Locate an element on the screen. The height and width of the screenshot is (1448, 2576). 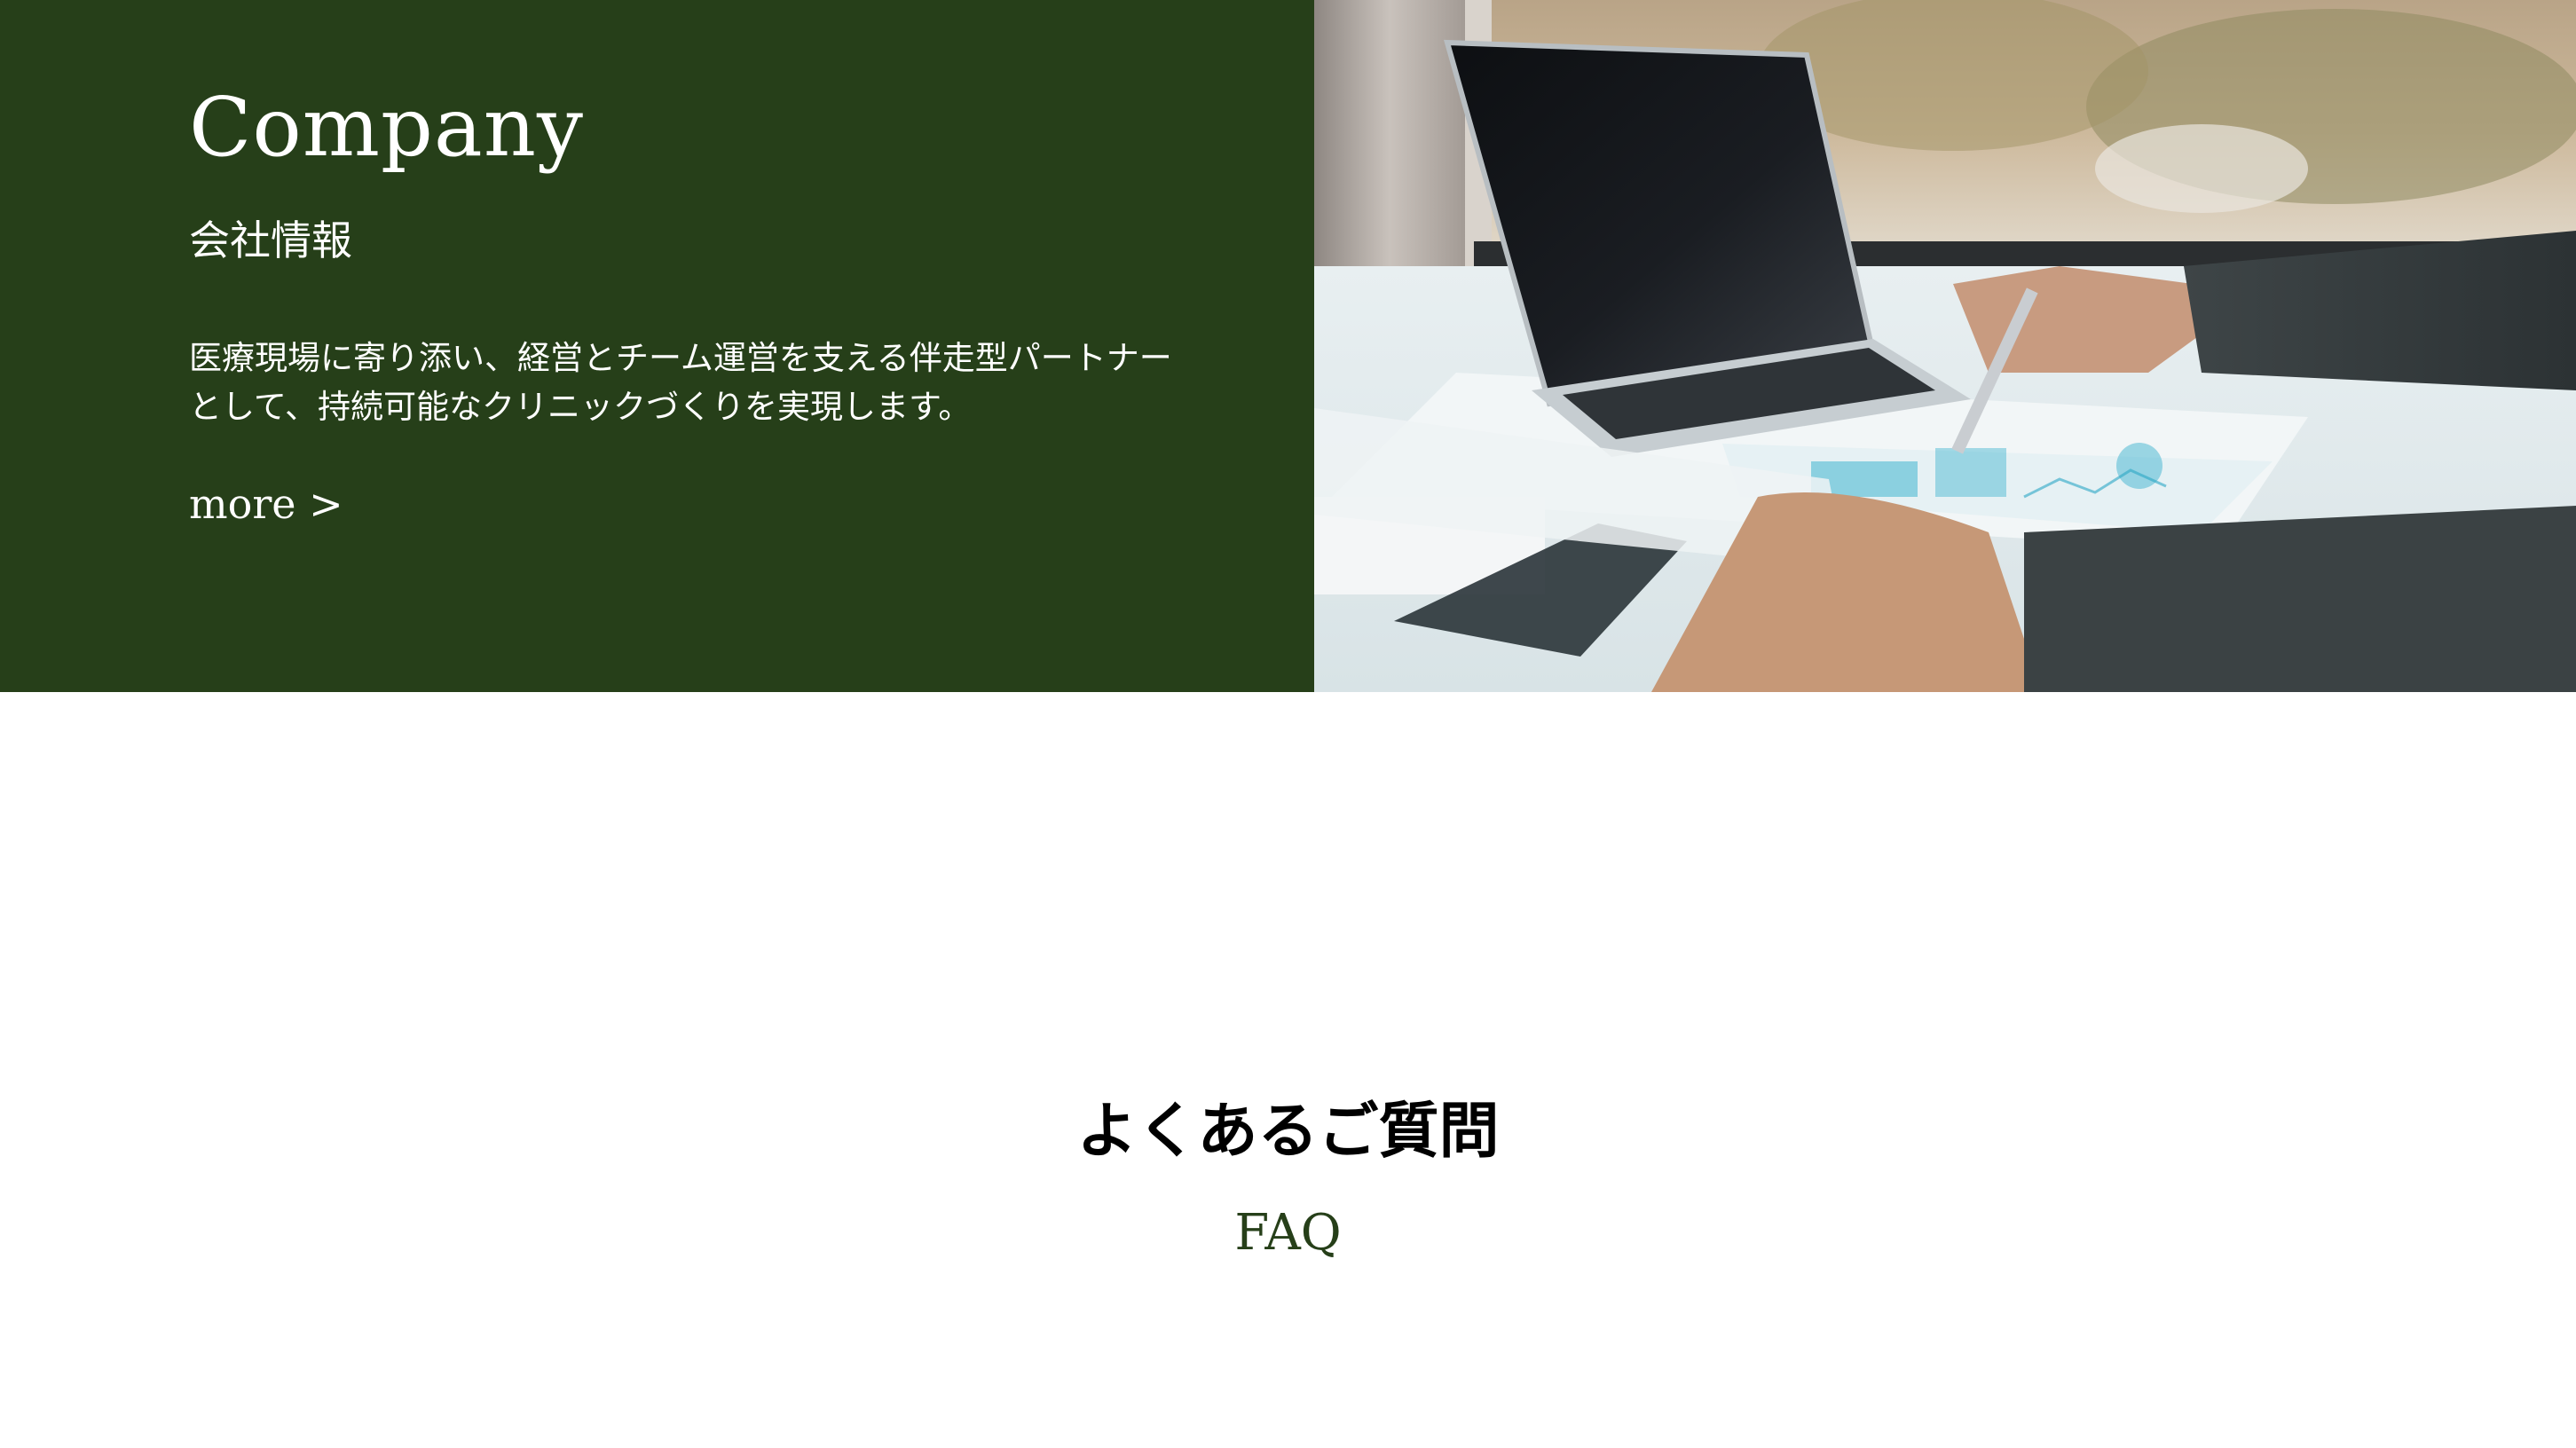
faq-section: よくあるご質問 FAQ is located at coordinates (1288, 1152).